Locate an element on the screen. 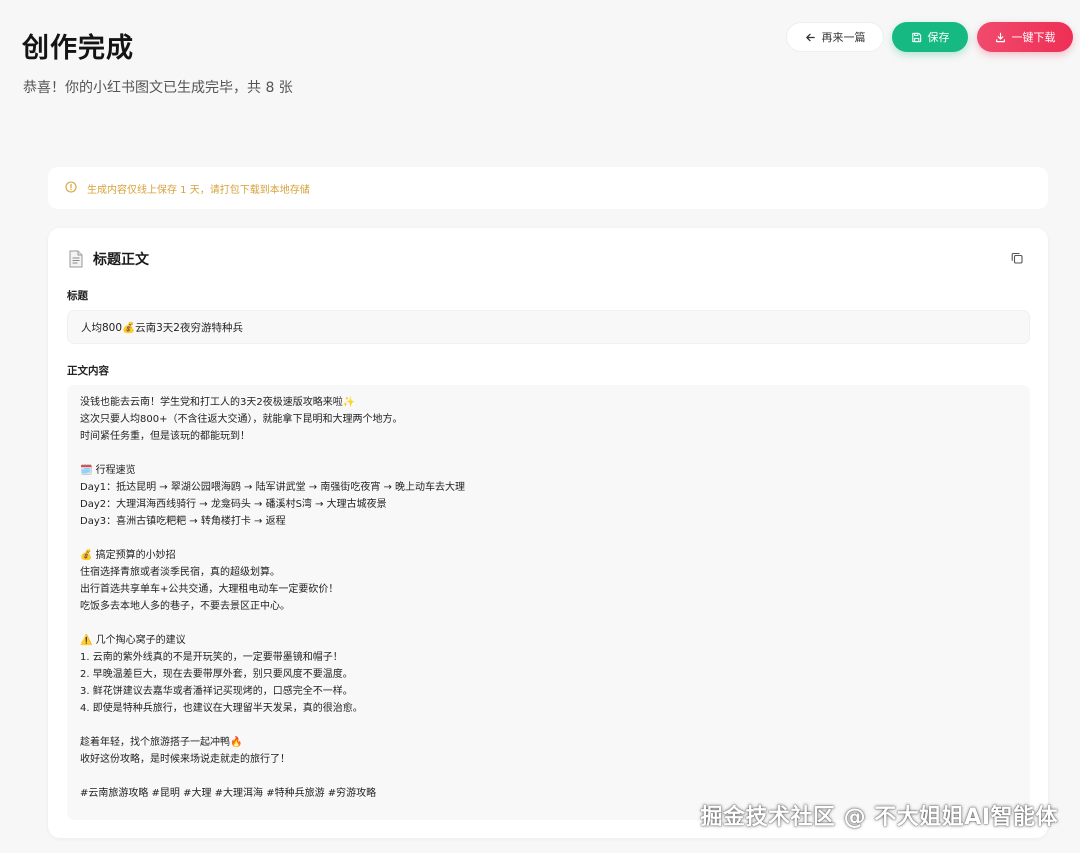 The height and width of the screenshot is (853, 1080). save-button-label: 保存 is located at coordinates (938, 37).